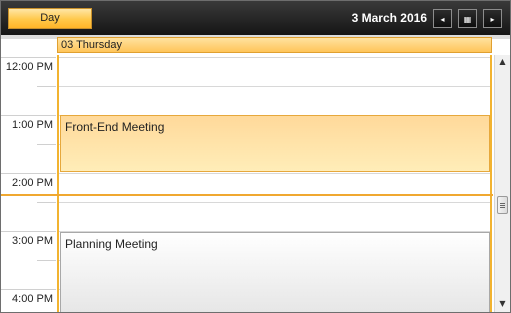 Image resolution: width=511 pixels, height=313 pixels. What do you see at coordinates (32, 299) in the screenshot?
I see `time-label: 4:00 PM` at bounding box center [32, 299].